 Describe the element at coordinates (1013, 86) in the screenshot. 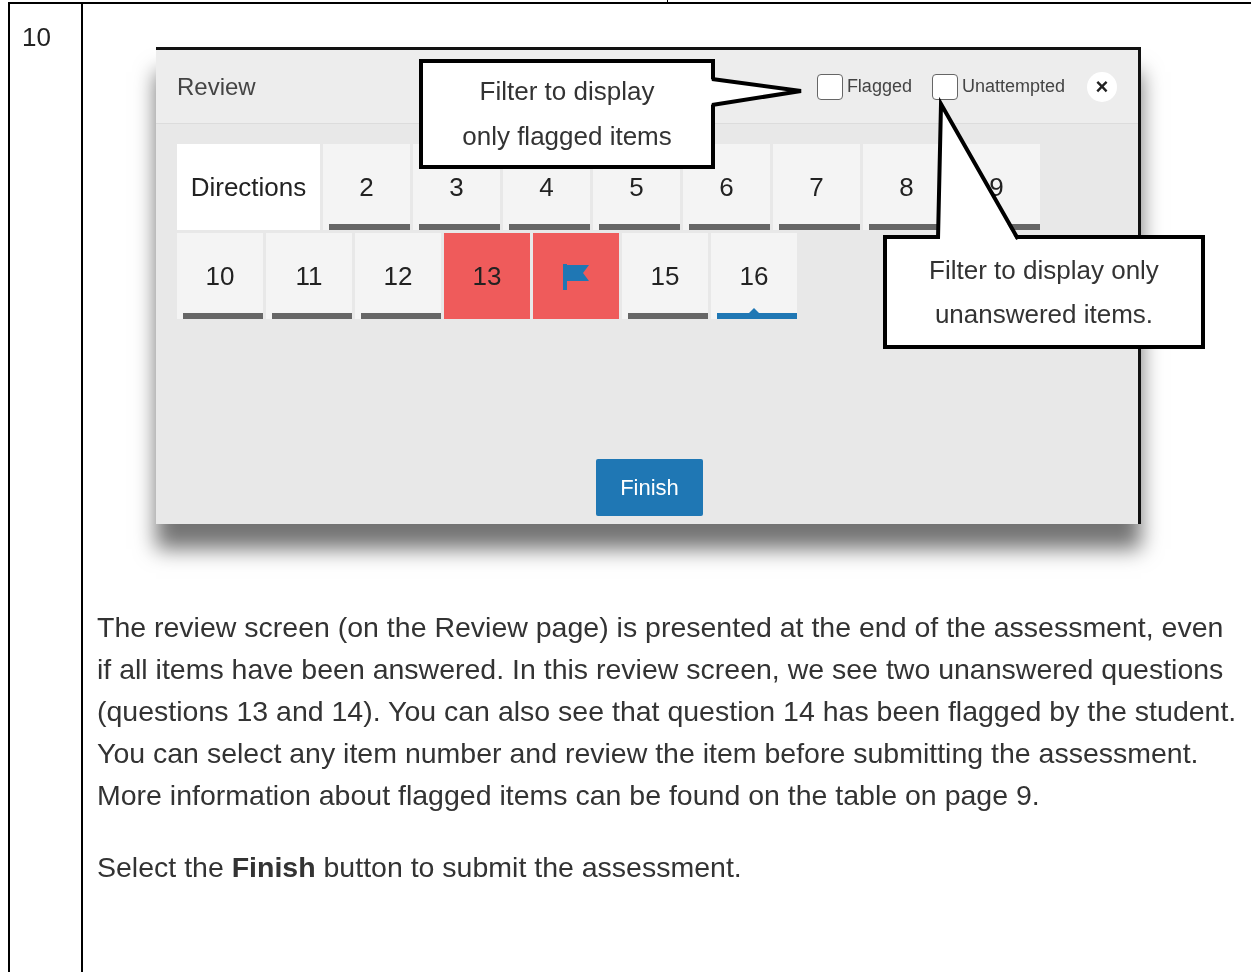

I see `checkbox-label: Unattempted` at that location.